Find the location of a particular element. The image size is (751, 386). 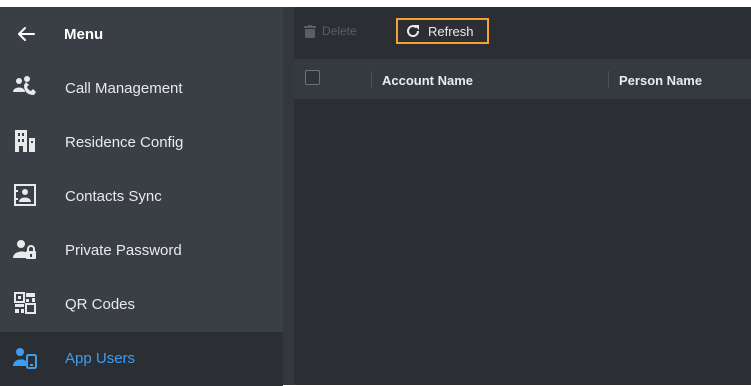

sidebar-item-label: Residence Config is located at coordinates (124, 142).